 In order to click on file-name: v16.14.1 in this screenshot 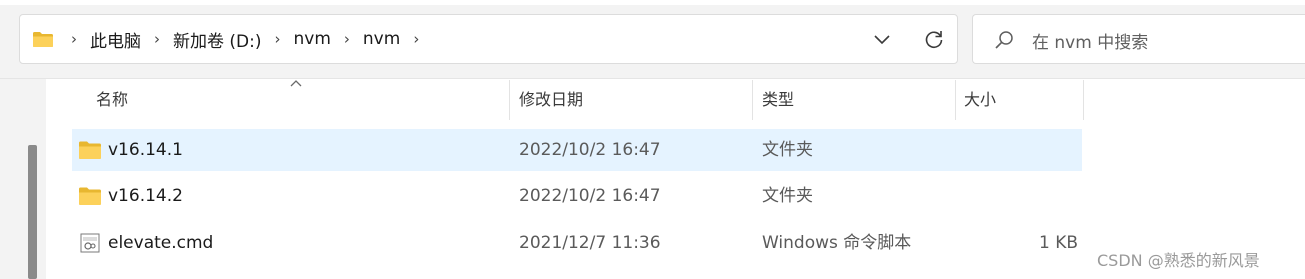, I will do `click(145, 150)`.